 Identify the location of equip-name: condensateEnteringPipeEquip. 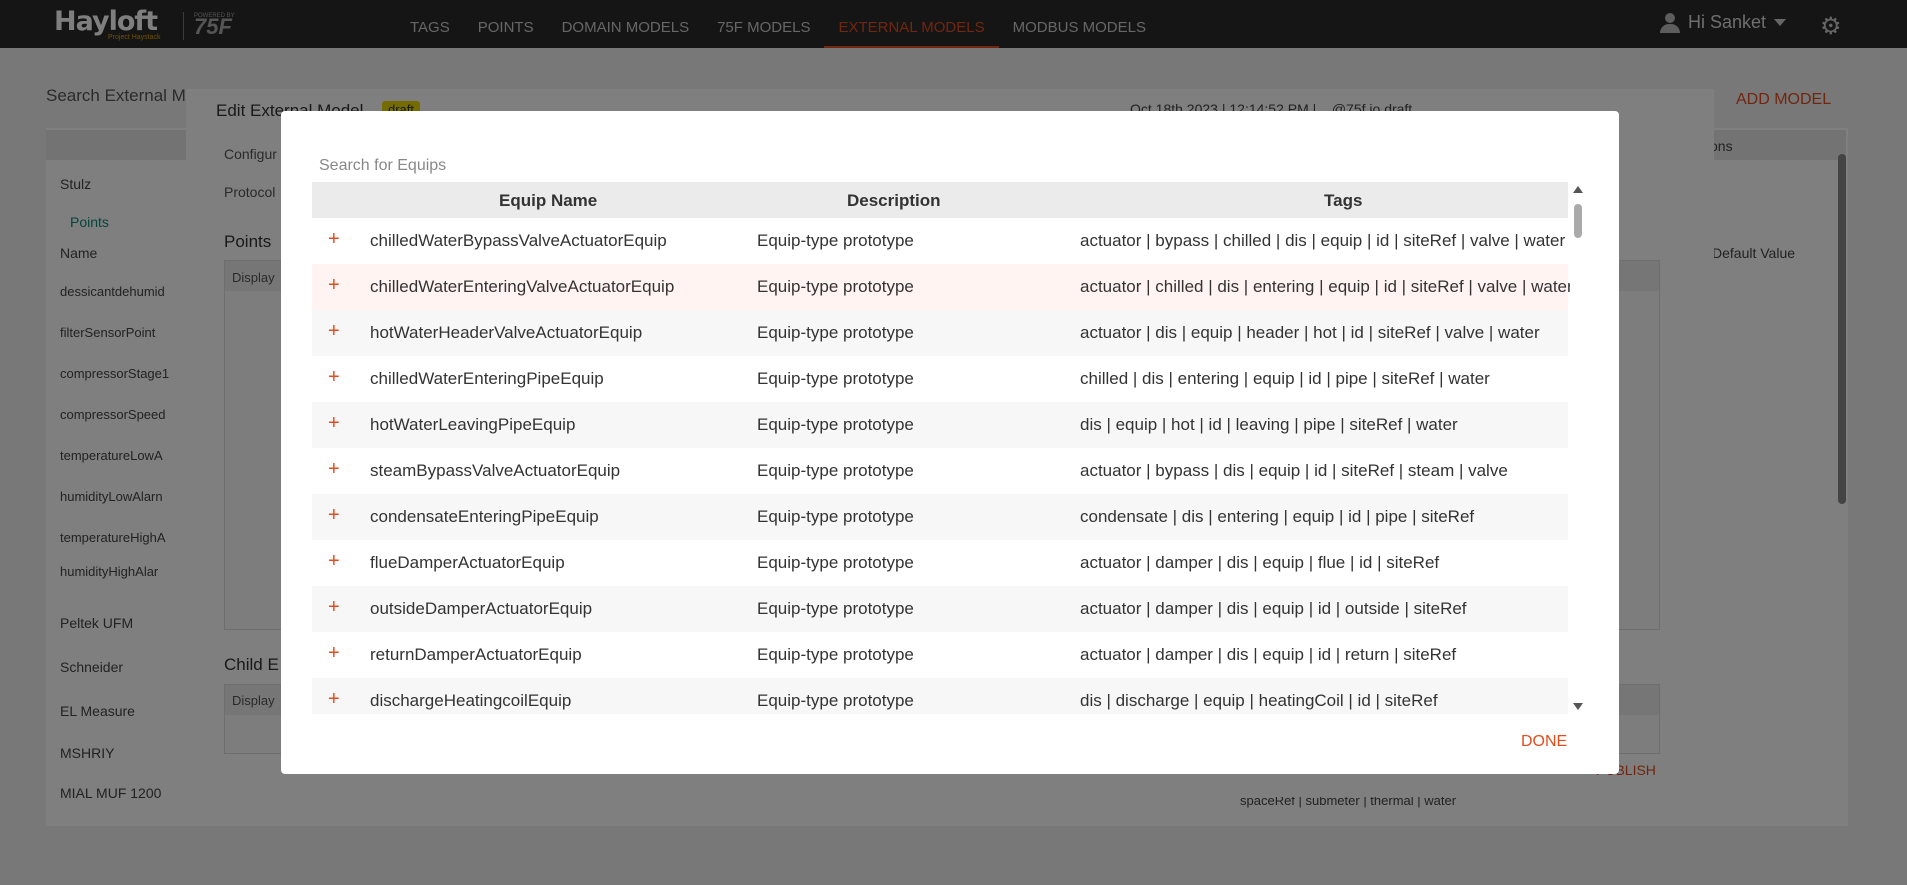
(484, 516).